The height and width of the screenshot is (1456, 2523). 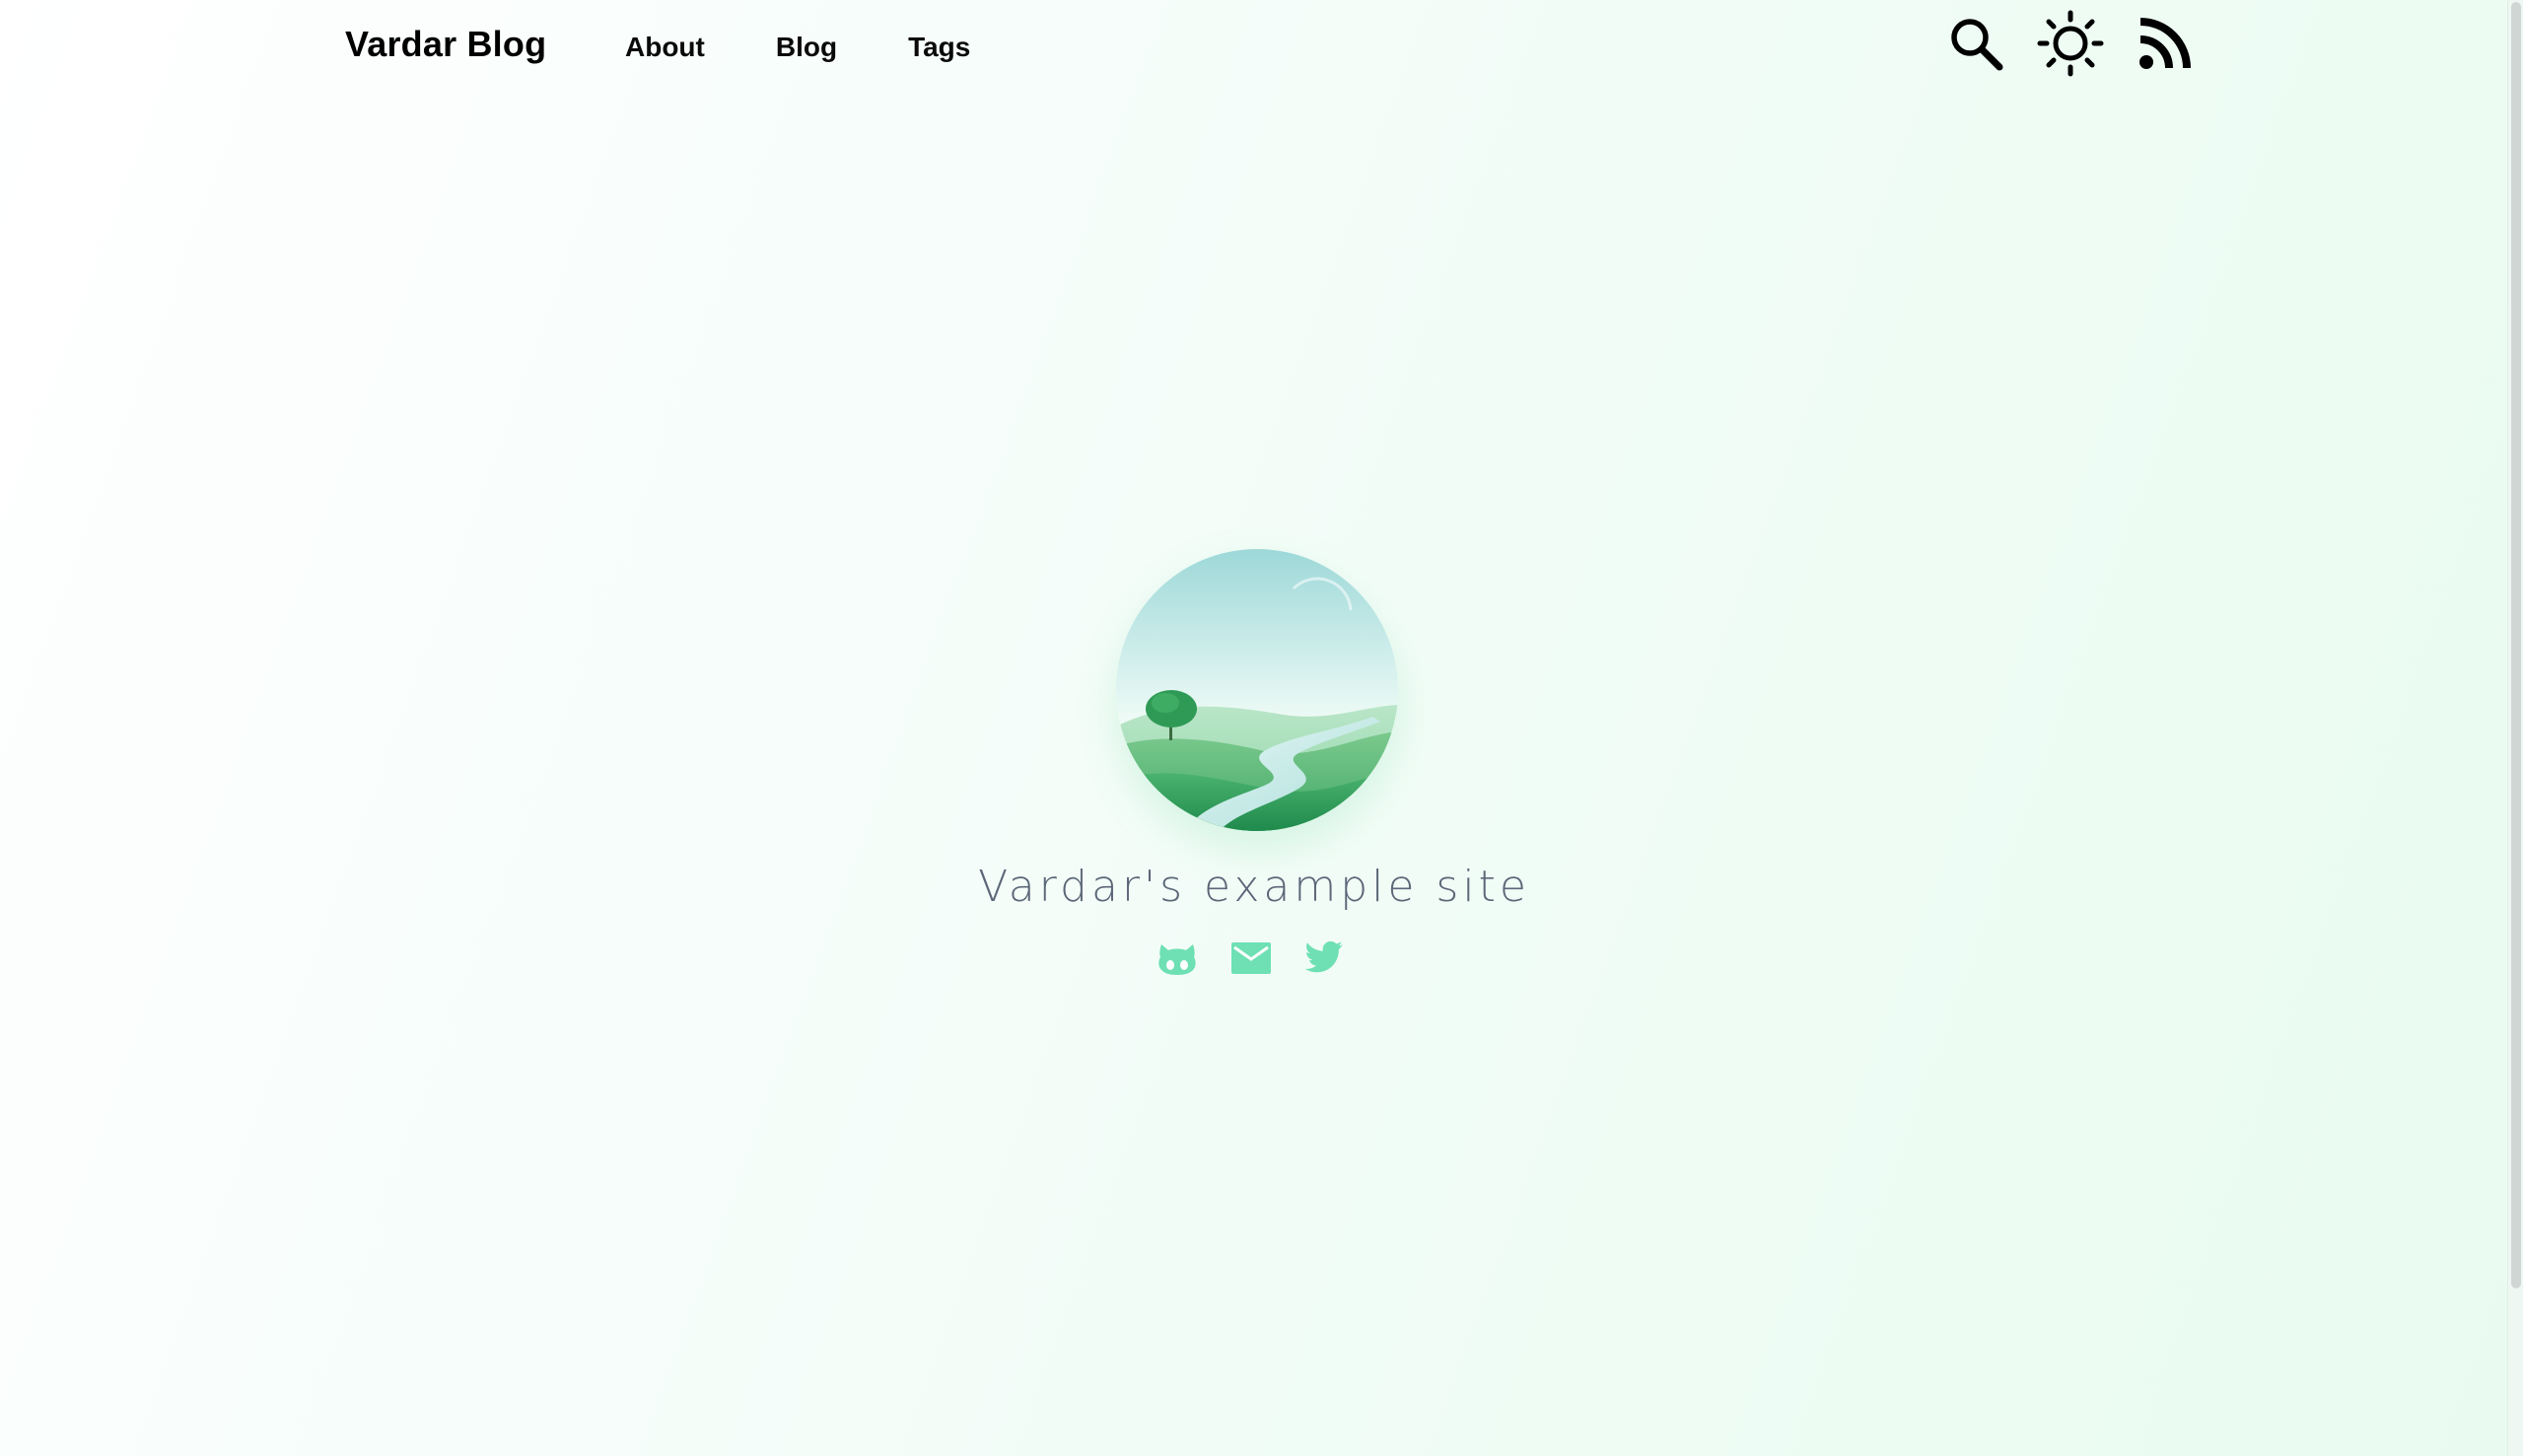 I want to click on site-subtitle: Vardar's example site, so click(x=1254, y=887).